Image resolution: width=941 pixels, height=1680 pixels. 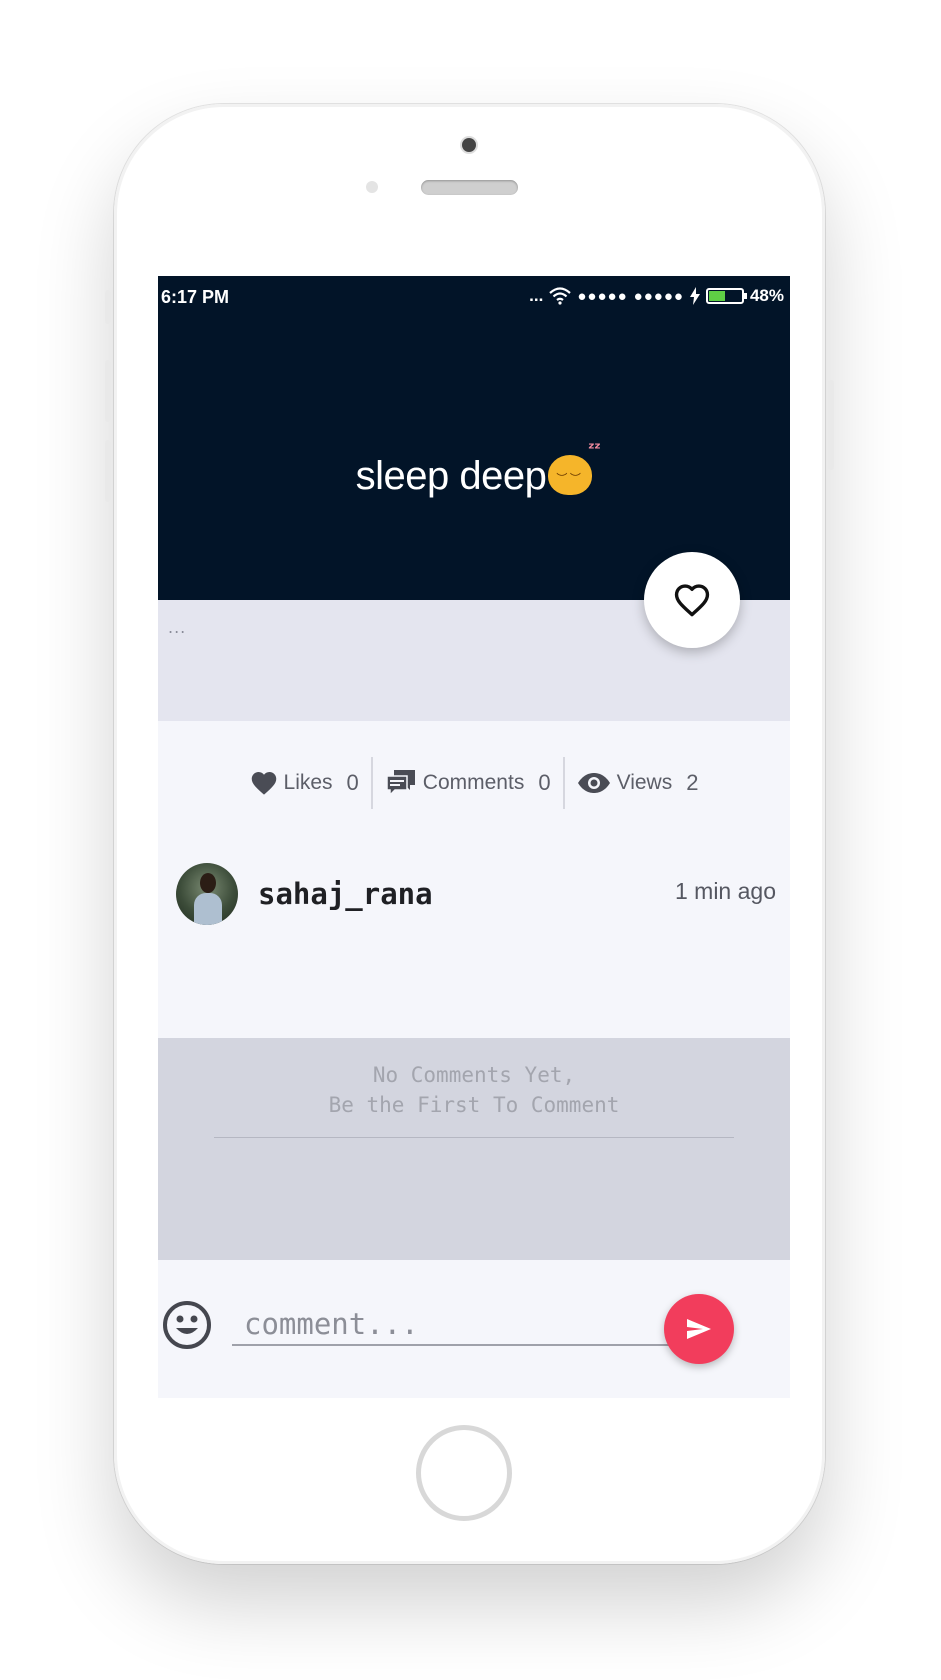 I want to click on likes-stat: Likes 0, so click(x=304, y=783).